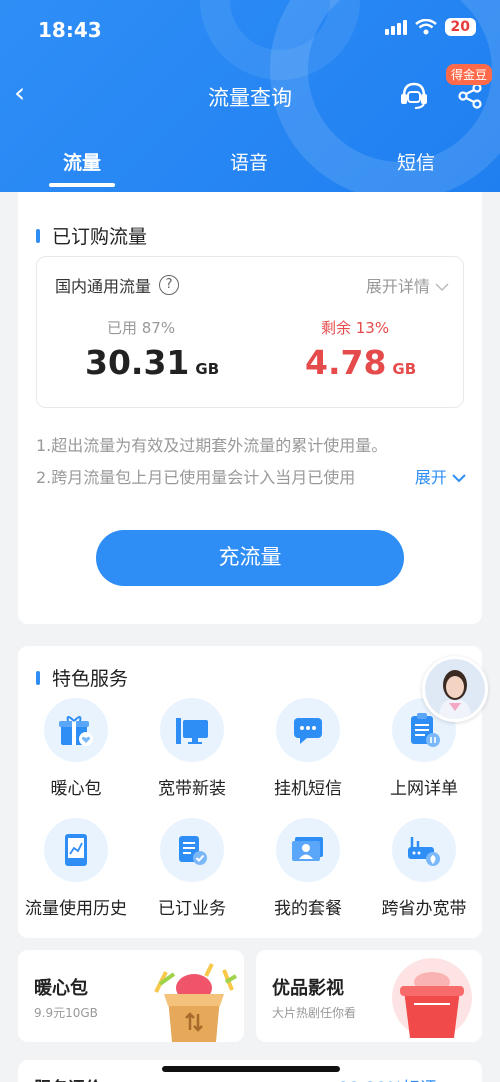  I want to click on remaining-amount: 4.78 GB, so click(361, 362).